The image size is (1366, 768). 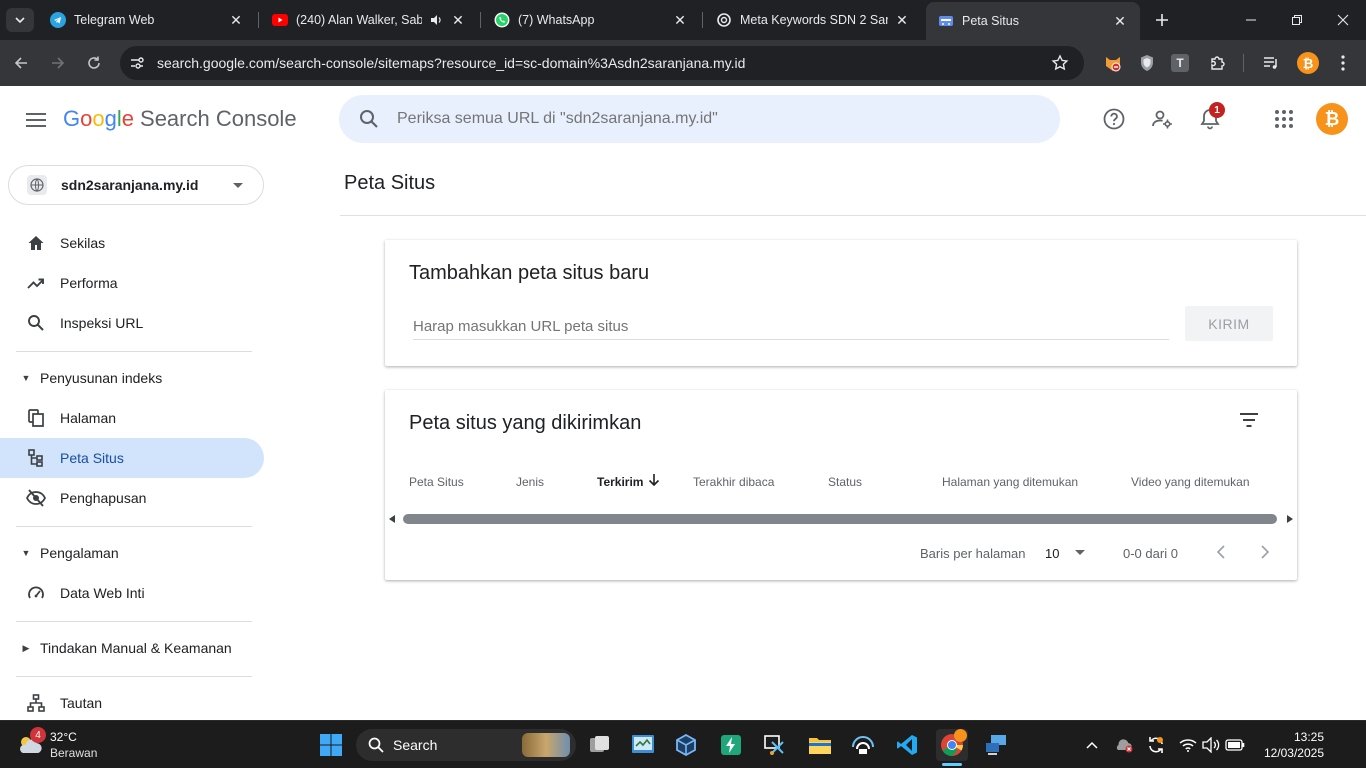 What do you see at coordinates (436, 20) in the screenshot?
I see `speaker-icon` at bounding box center [436, 20].